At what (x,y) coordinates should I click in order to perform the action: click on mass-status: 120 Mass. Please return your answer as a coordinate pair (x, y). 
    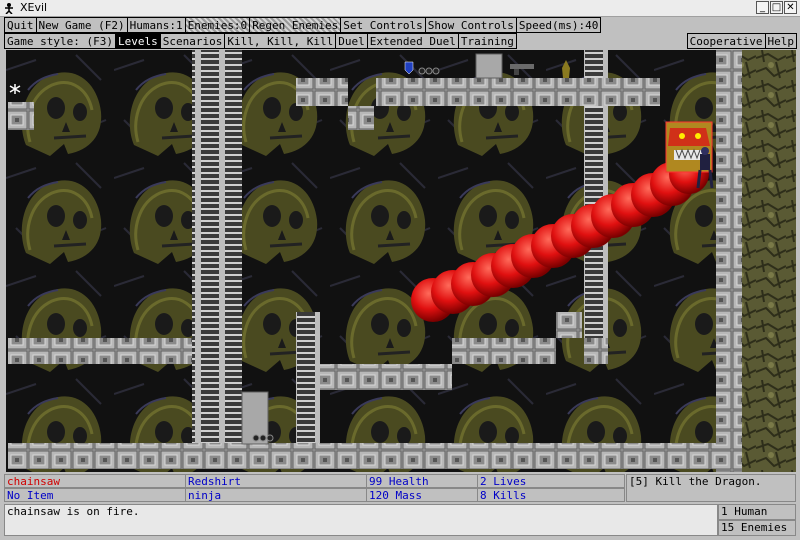
    Looking at the image, I should click on (422, 495).